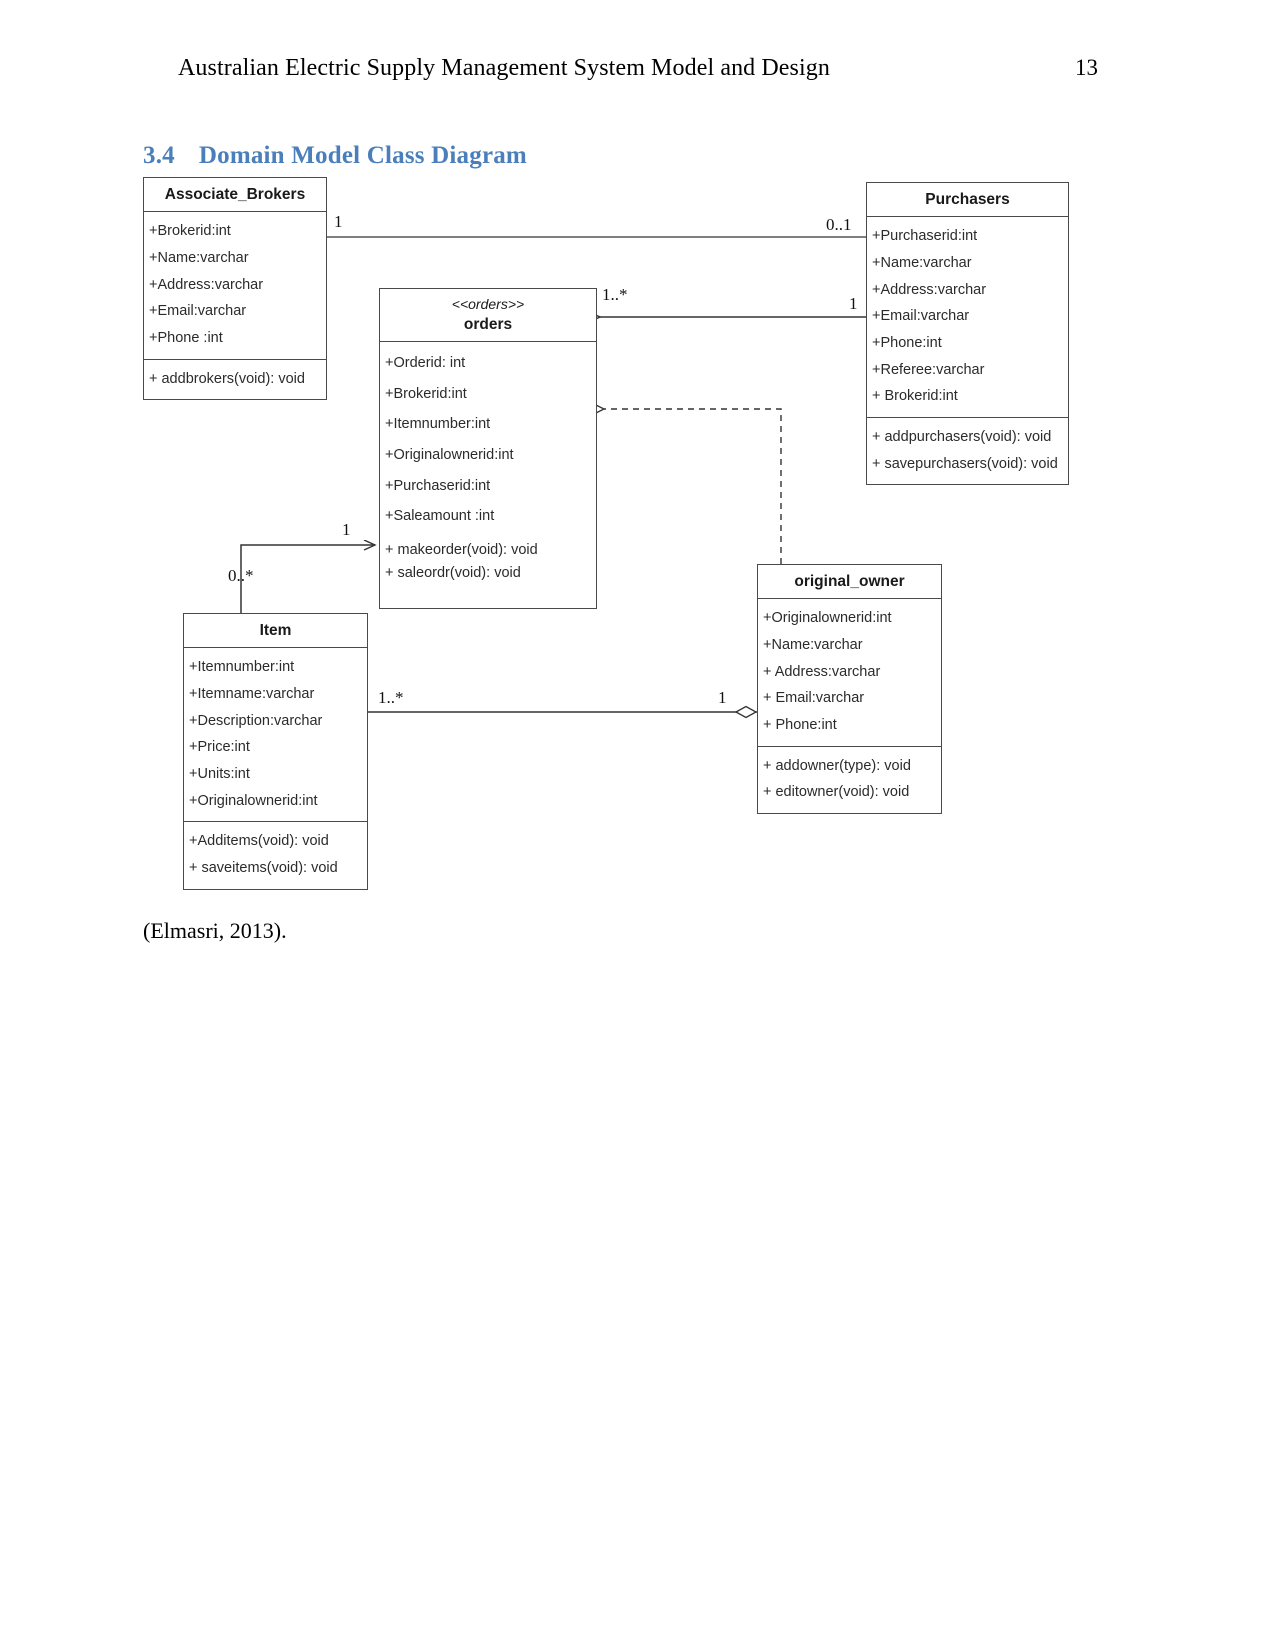  Describe the element at coordinates (836, 792) in the screenshot. I see `operation-row: + editowner(void): void` at that location.